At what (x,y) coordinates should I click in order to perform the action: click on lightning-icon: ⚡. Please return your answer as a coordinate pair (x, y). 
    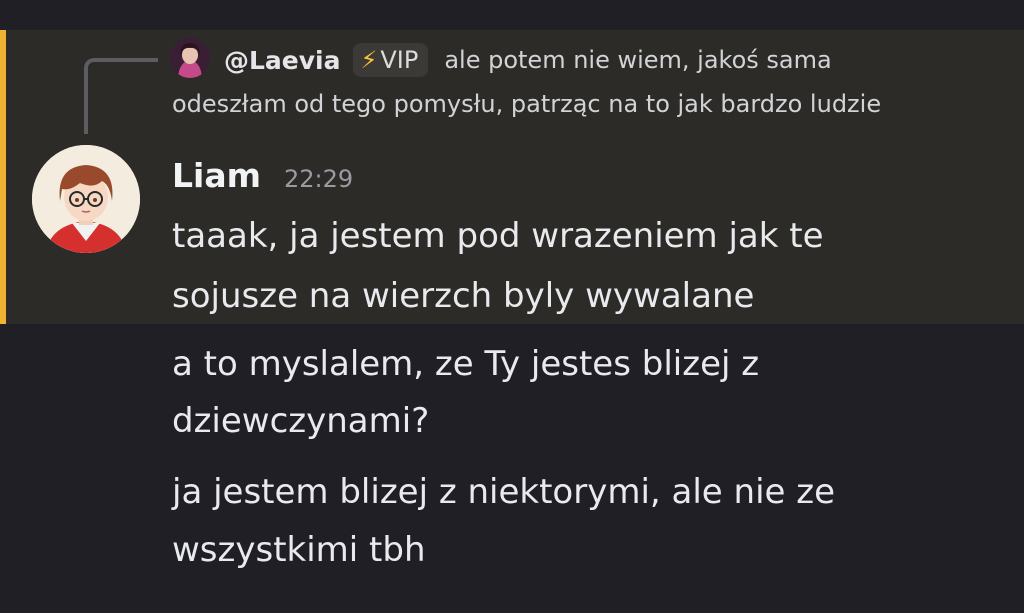
    Looking at the image, I should click on (369, 60).